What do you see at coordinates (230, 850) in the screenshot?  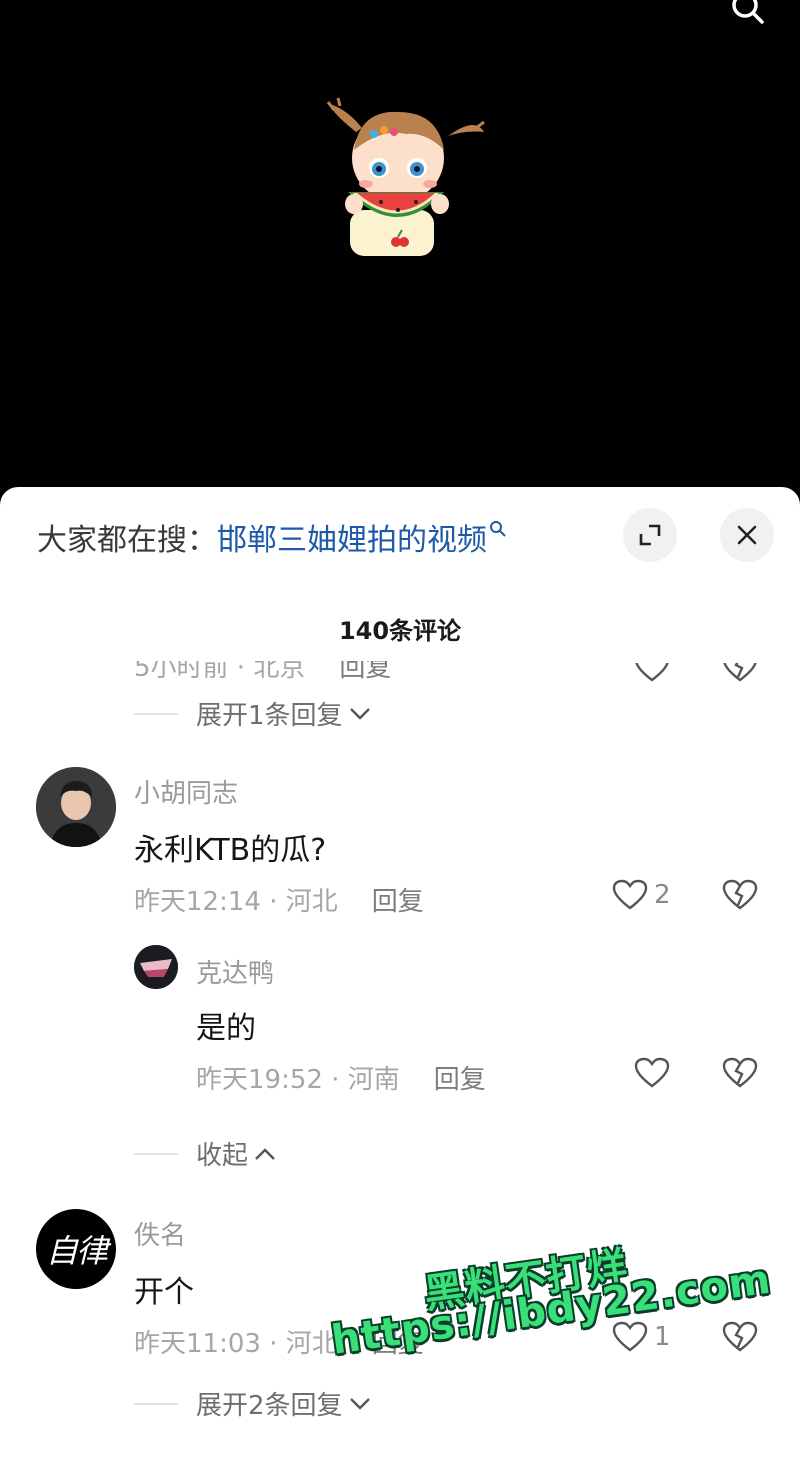 I see `comment-text: 永利KTB的瓜?` at bounding box center [230, 850].